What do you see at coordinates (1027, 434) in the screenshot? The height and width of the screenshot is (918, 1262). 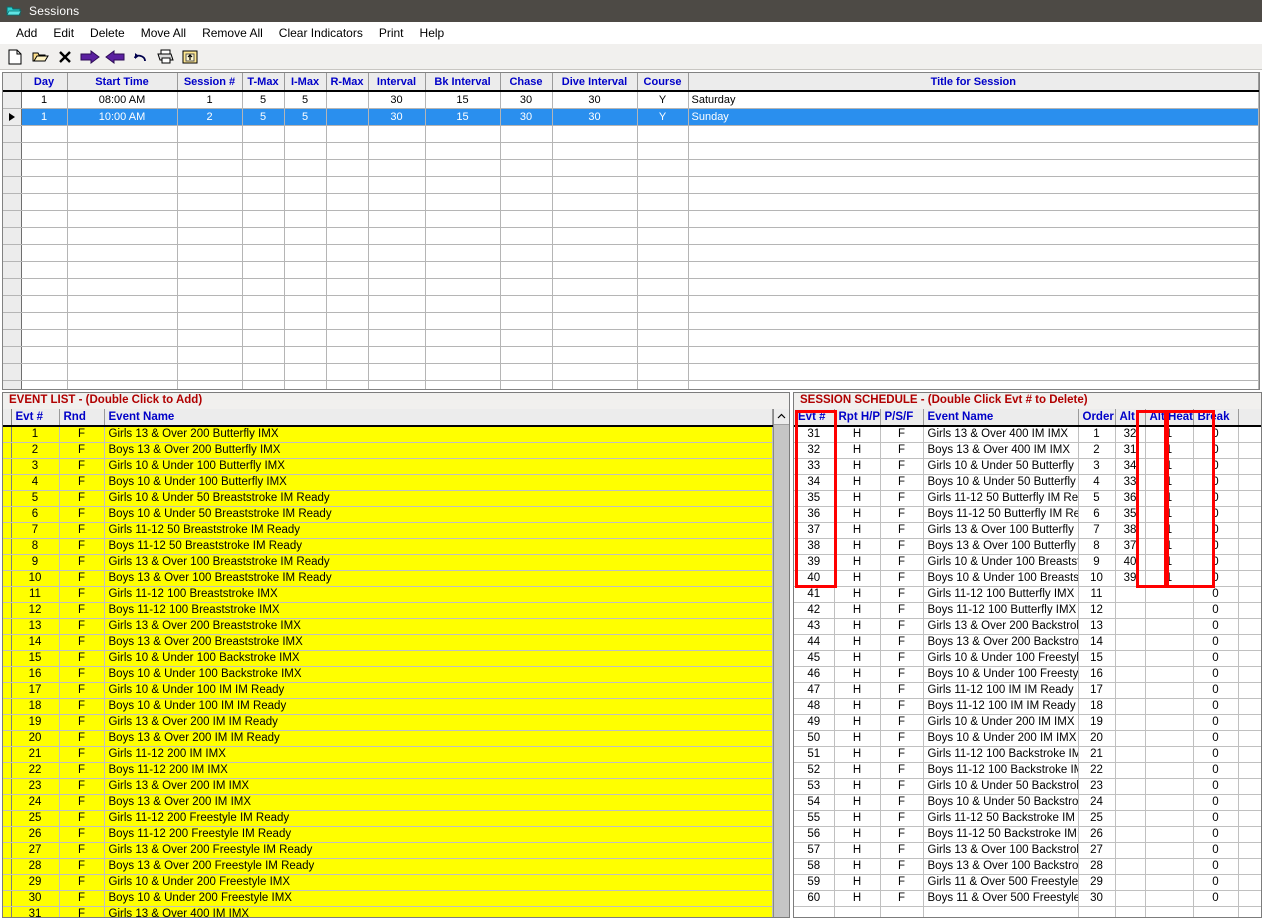 I see `session-schedule-item: 31 H F Girls 13 & Over 400 IM IMX 1 32 1 0` at bounding box center [1027, 434].